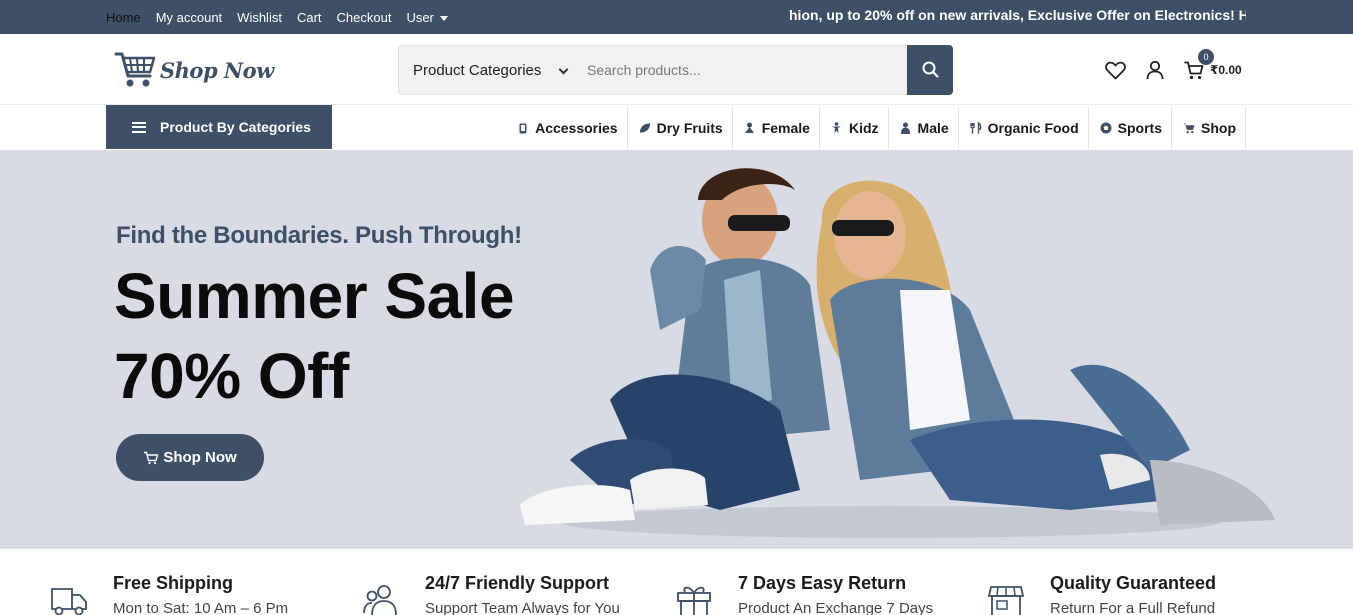  I want to click on hero-shop-now-button: Shop Now, so click(190, 457).